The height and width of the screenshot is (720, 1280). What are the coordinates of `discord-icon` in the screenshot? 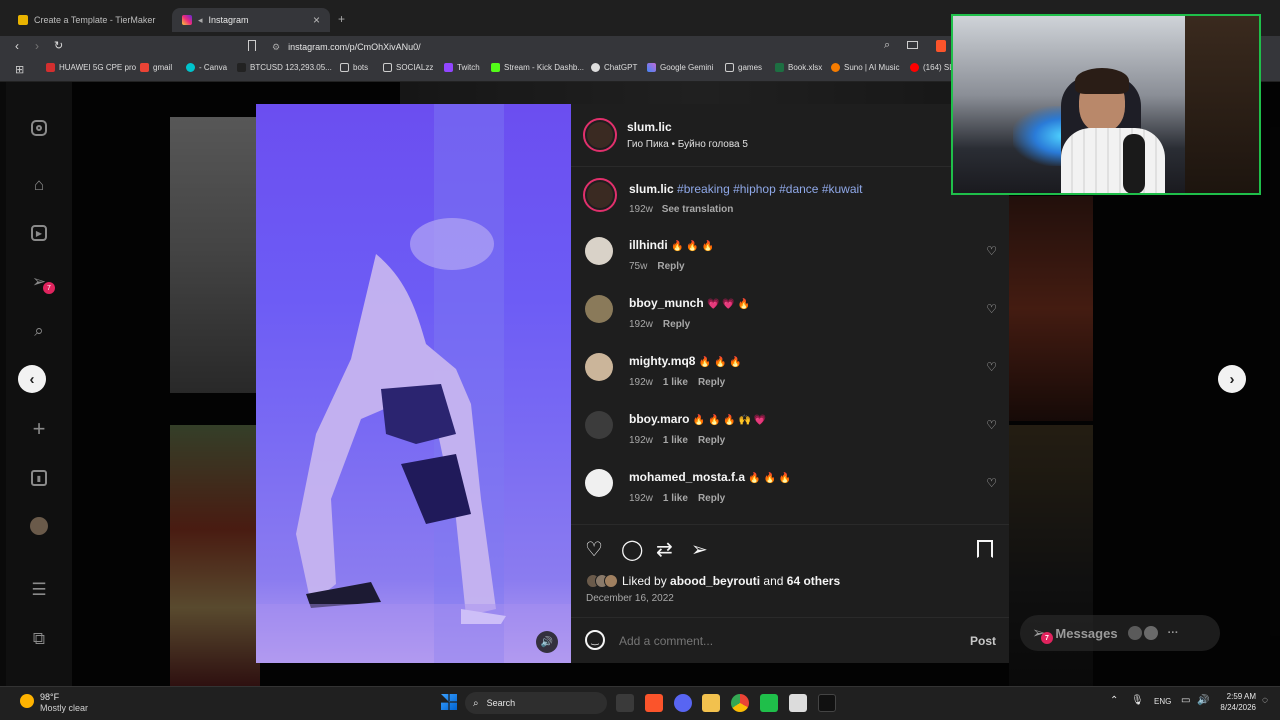 It's located at (683, 703).